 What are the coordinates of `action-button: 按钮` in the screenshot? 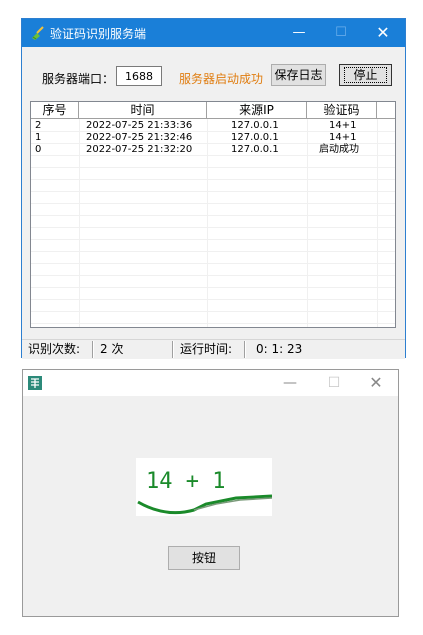 It's located at (204, 558).